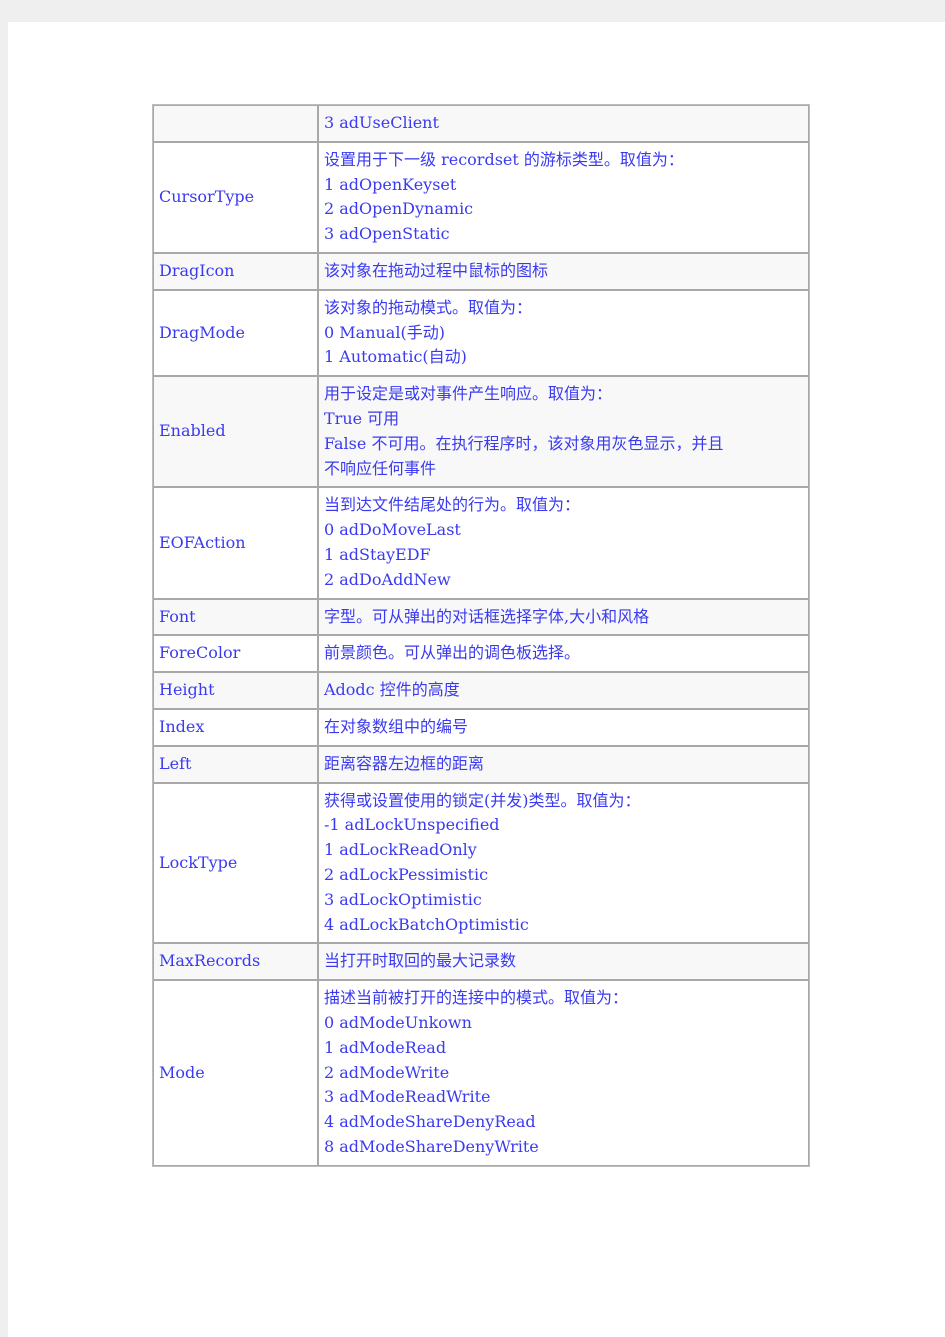  Describe the element at coordinates (396, 726) in the screenshot. I see `description-line: 在对象数组中的编号` at that location.